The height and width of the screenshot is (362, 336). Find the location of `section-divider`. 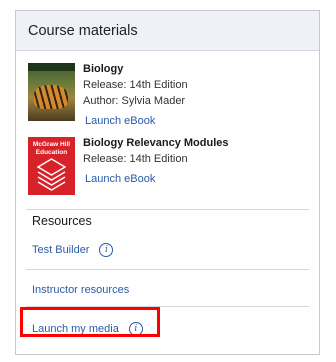

section-divider is located at coordinates (167, 209).